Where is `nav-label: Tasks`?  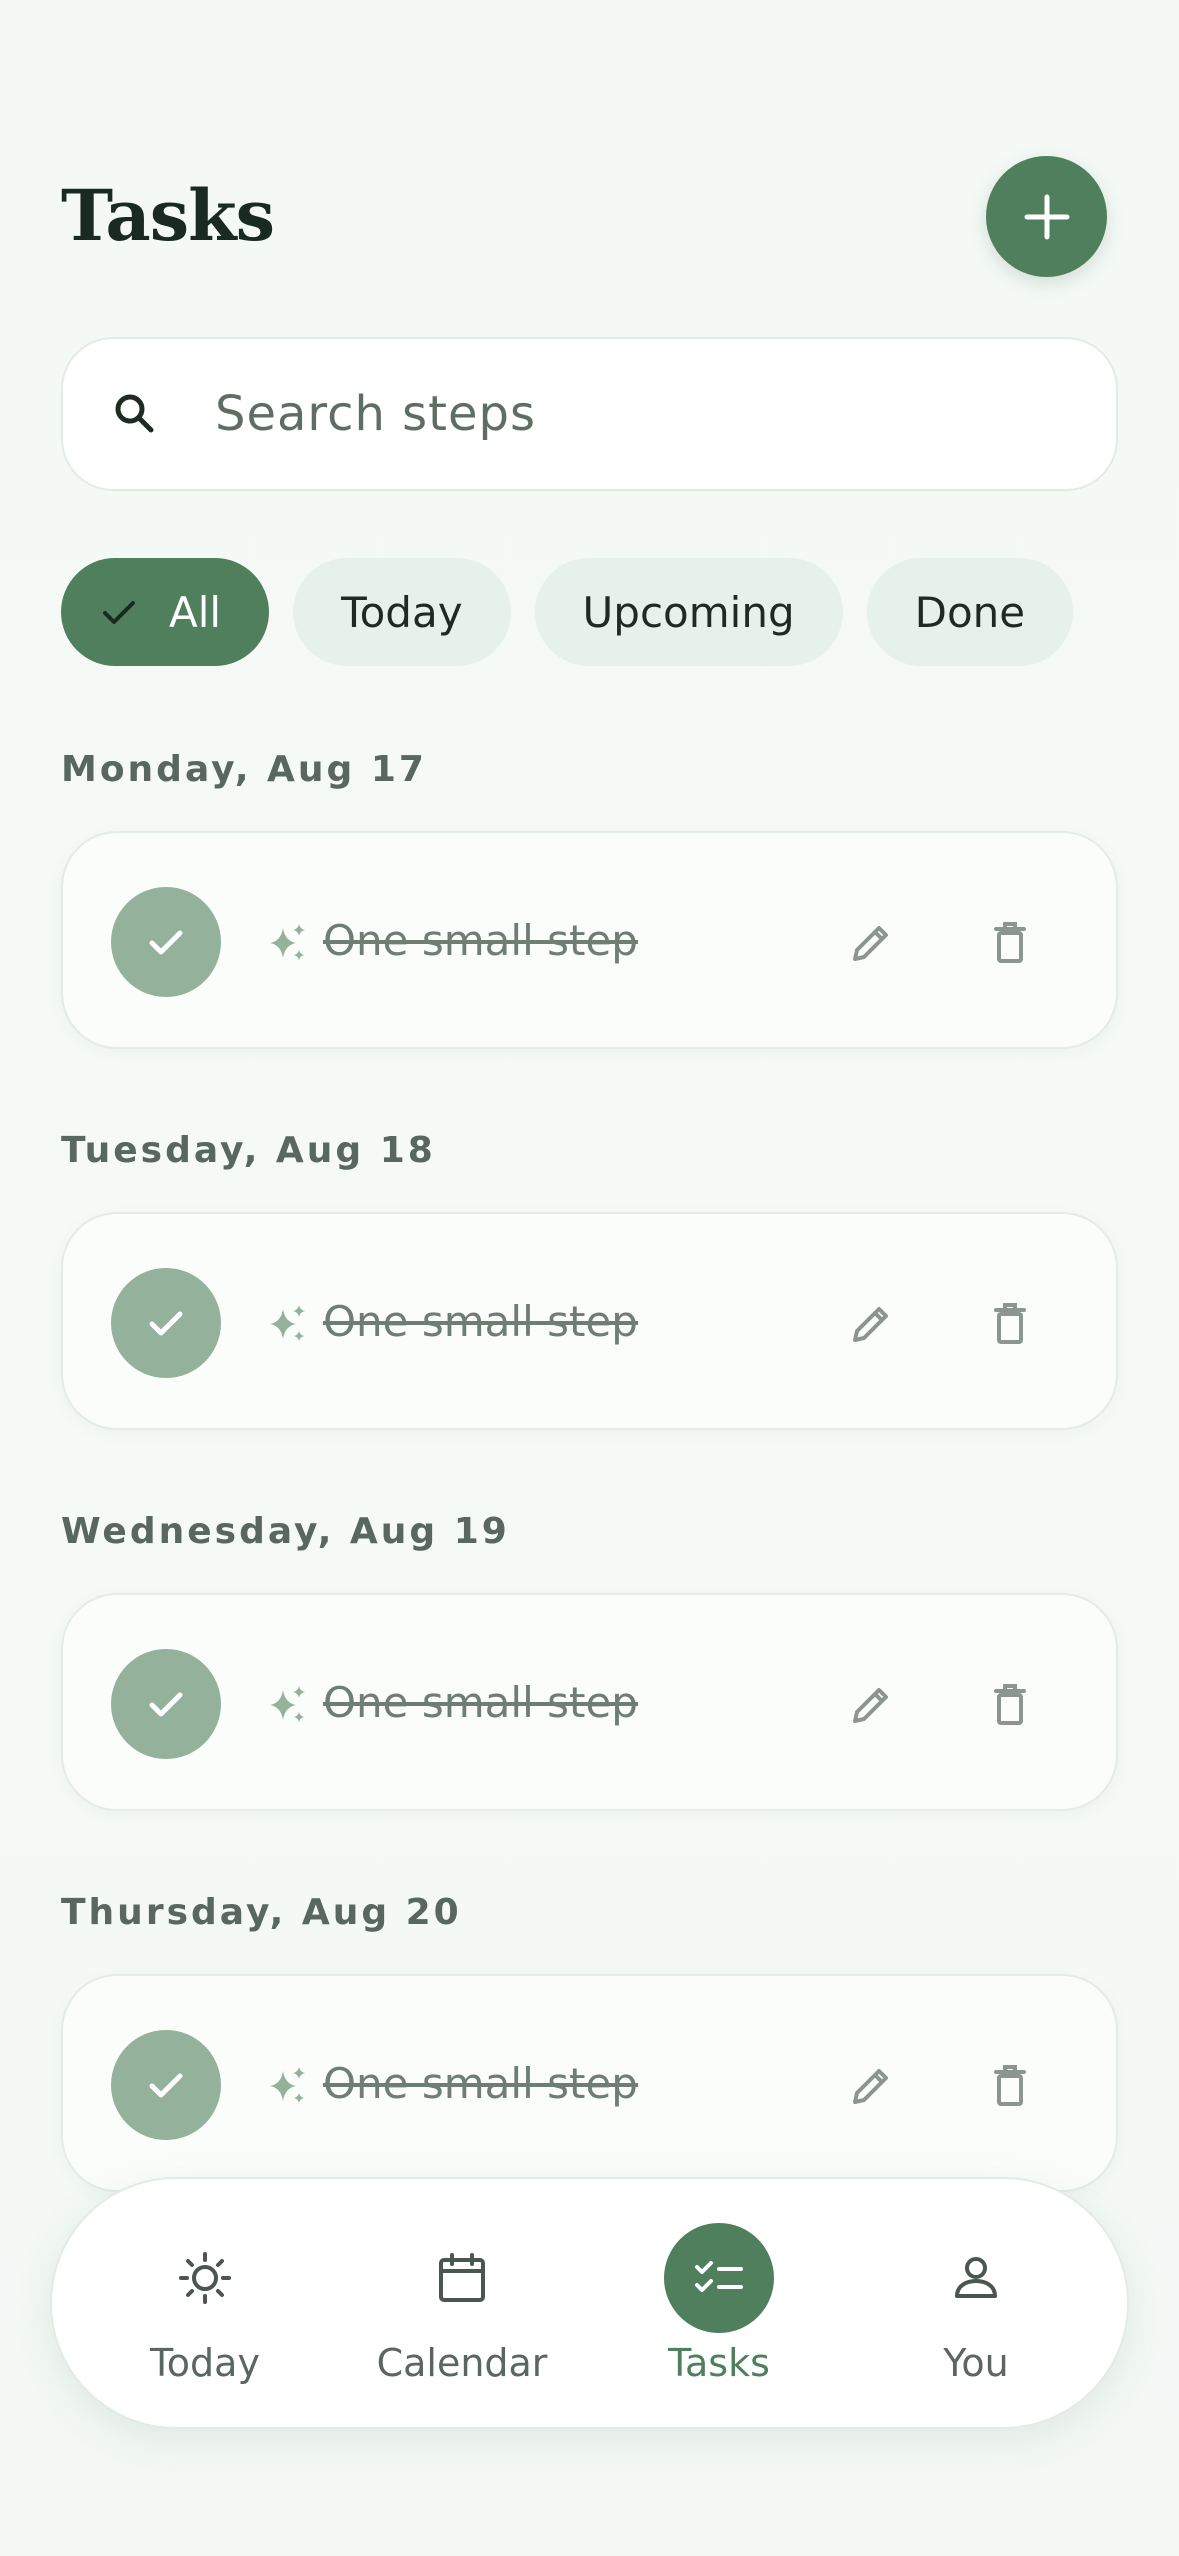
nav-label: Tasks is located at coordinates (719, 2363).